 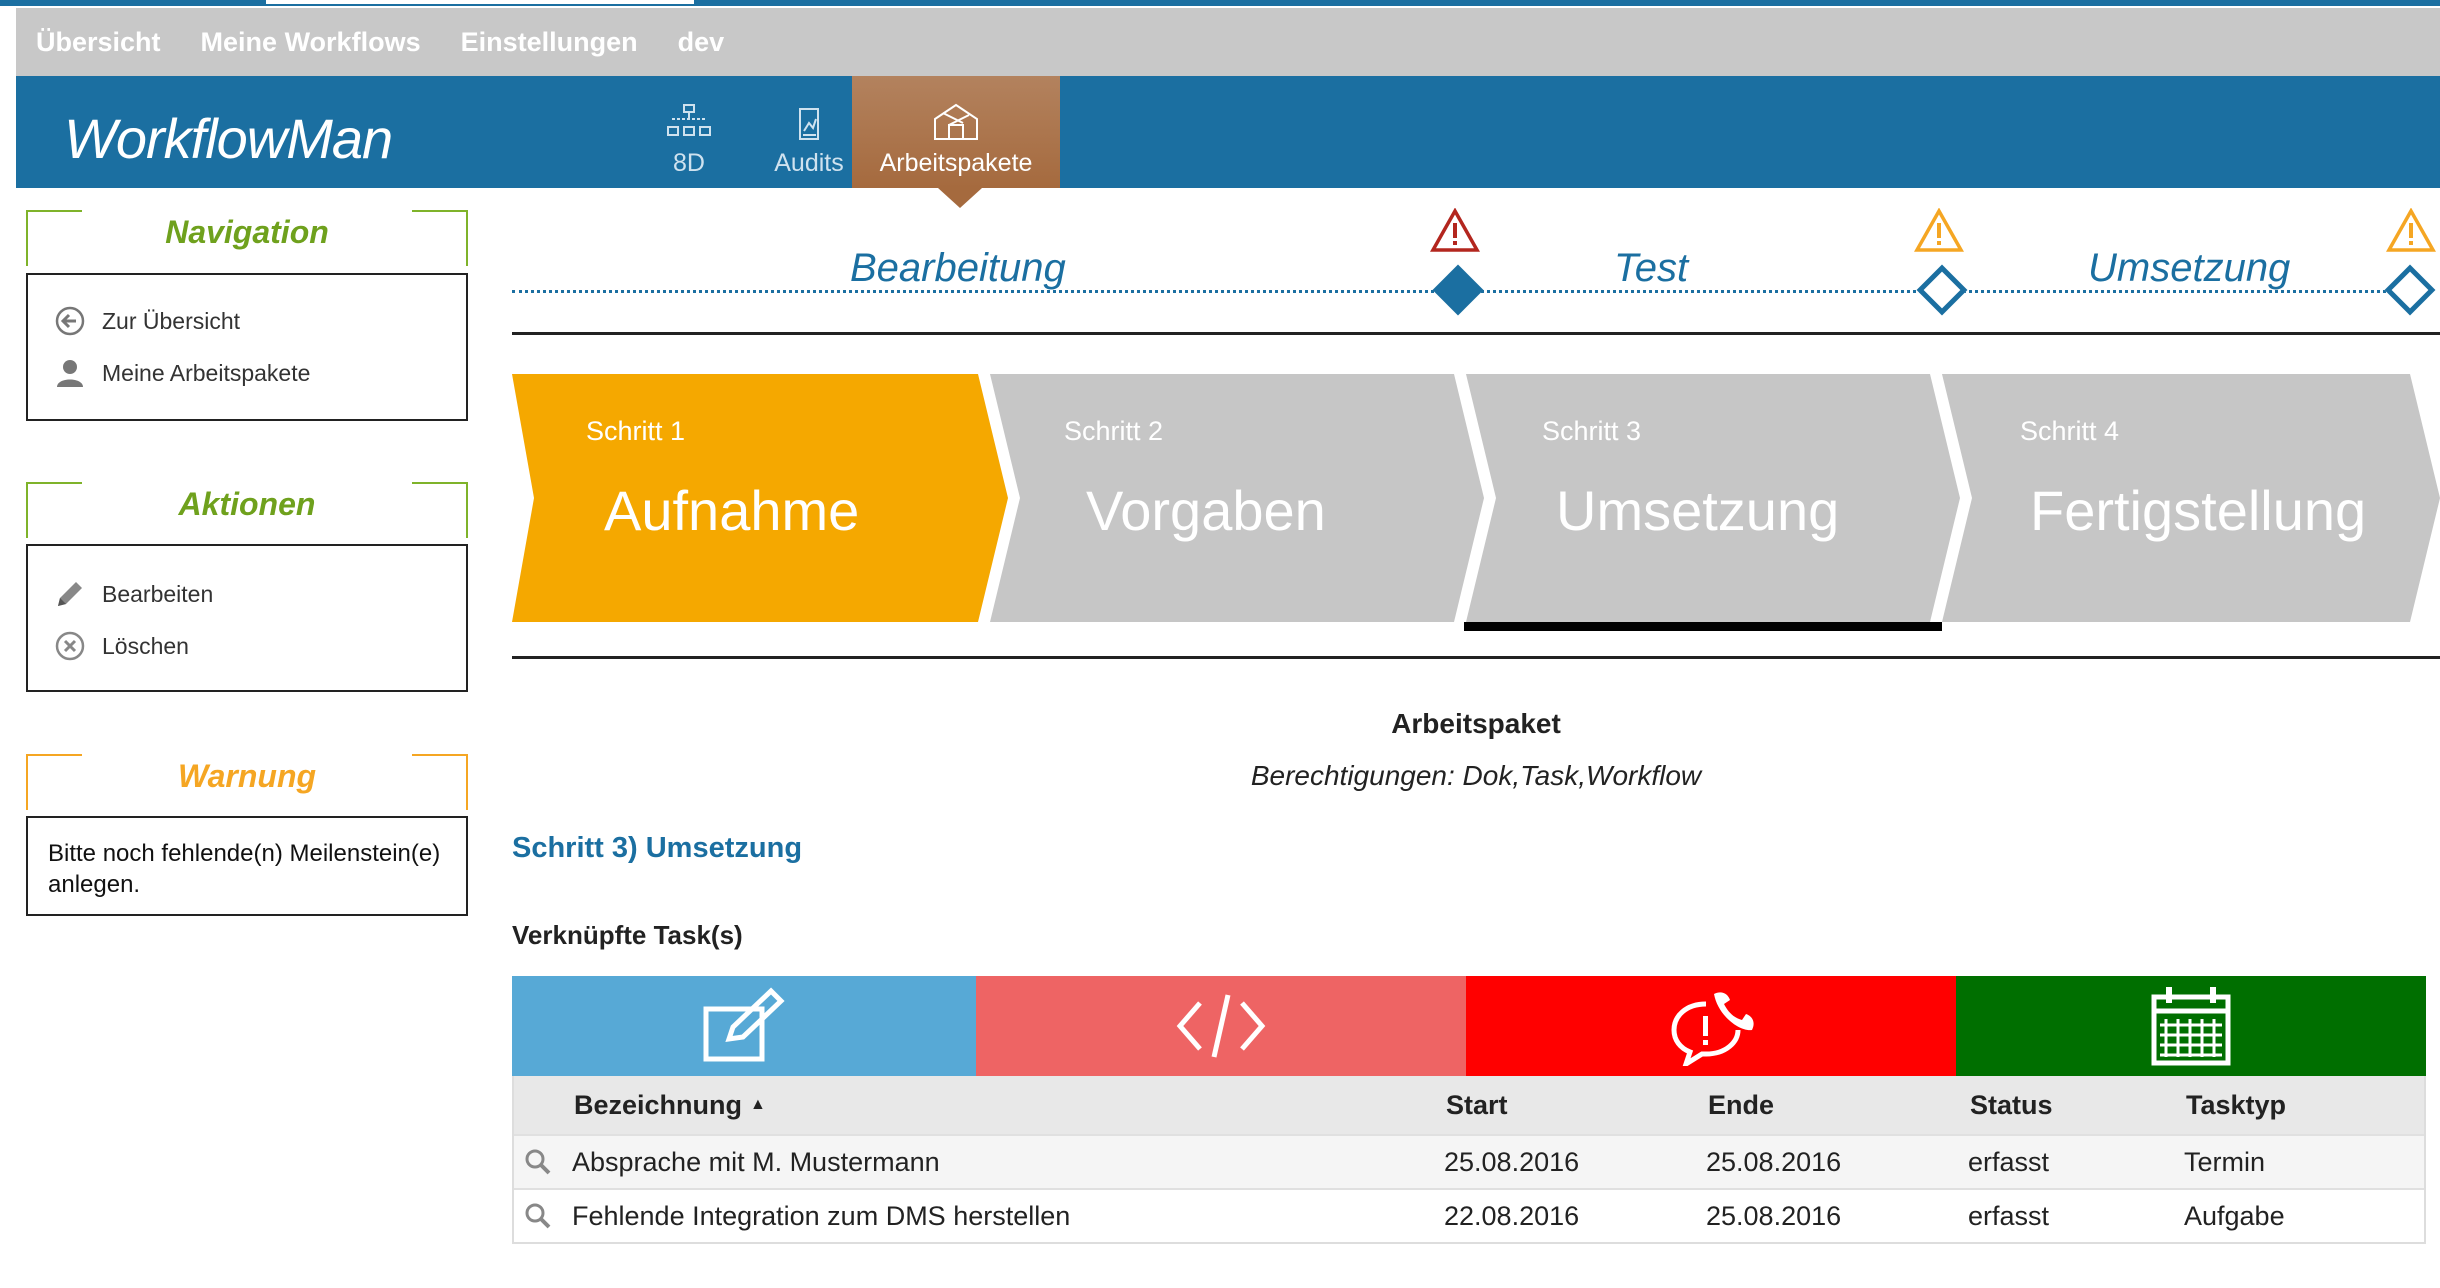 What do you see at coordinates (2236, 1105) in the screenshot?
I see `column-header-tasktyp: Tasktyp` at bounding box center [2236, 1105].